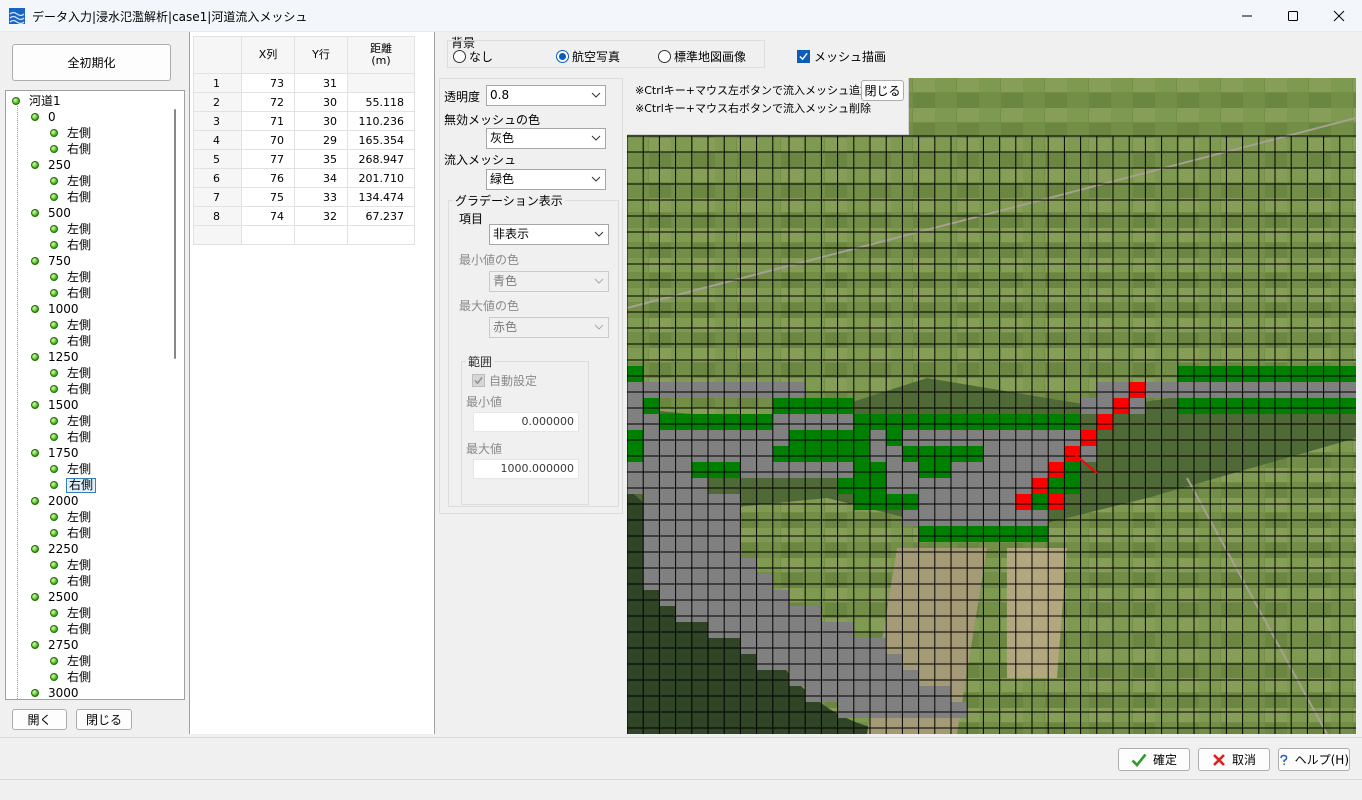 The height and width of the screenshot is (800, 1362). Describe the element at coordinates (304, 159) in the screenshot. I see `table-row: 5 77 35 268.947` at that location.